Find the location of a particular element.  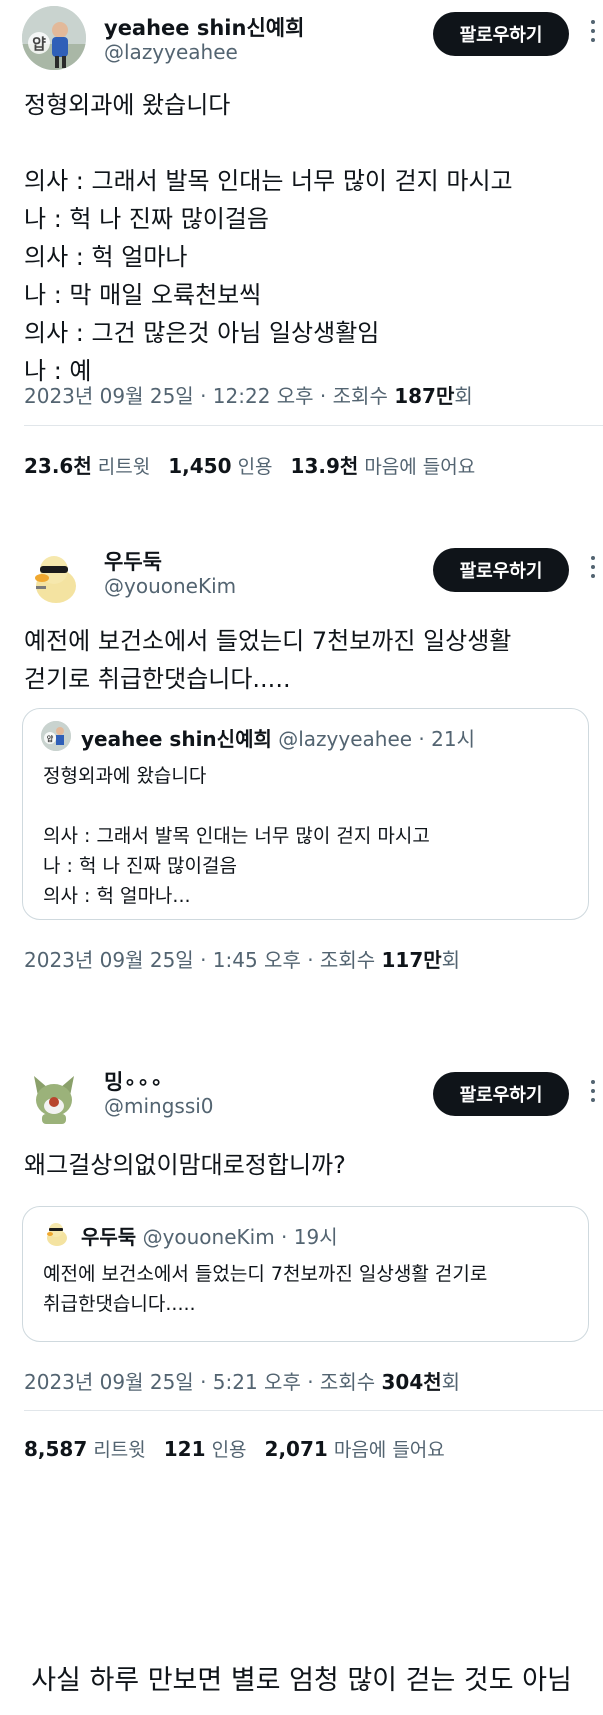

engagement-stats: 8,587 리트윗 121 인용 2,071 마음에 들어요 is located at coordinates (234, 1448).